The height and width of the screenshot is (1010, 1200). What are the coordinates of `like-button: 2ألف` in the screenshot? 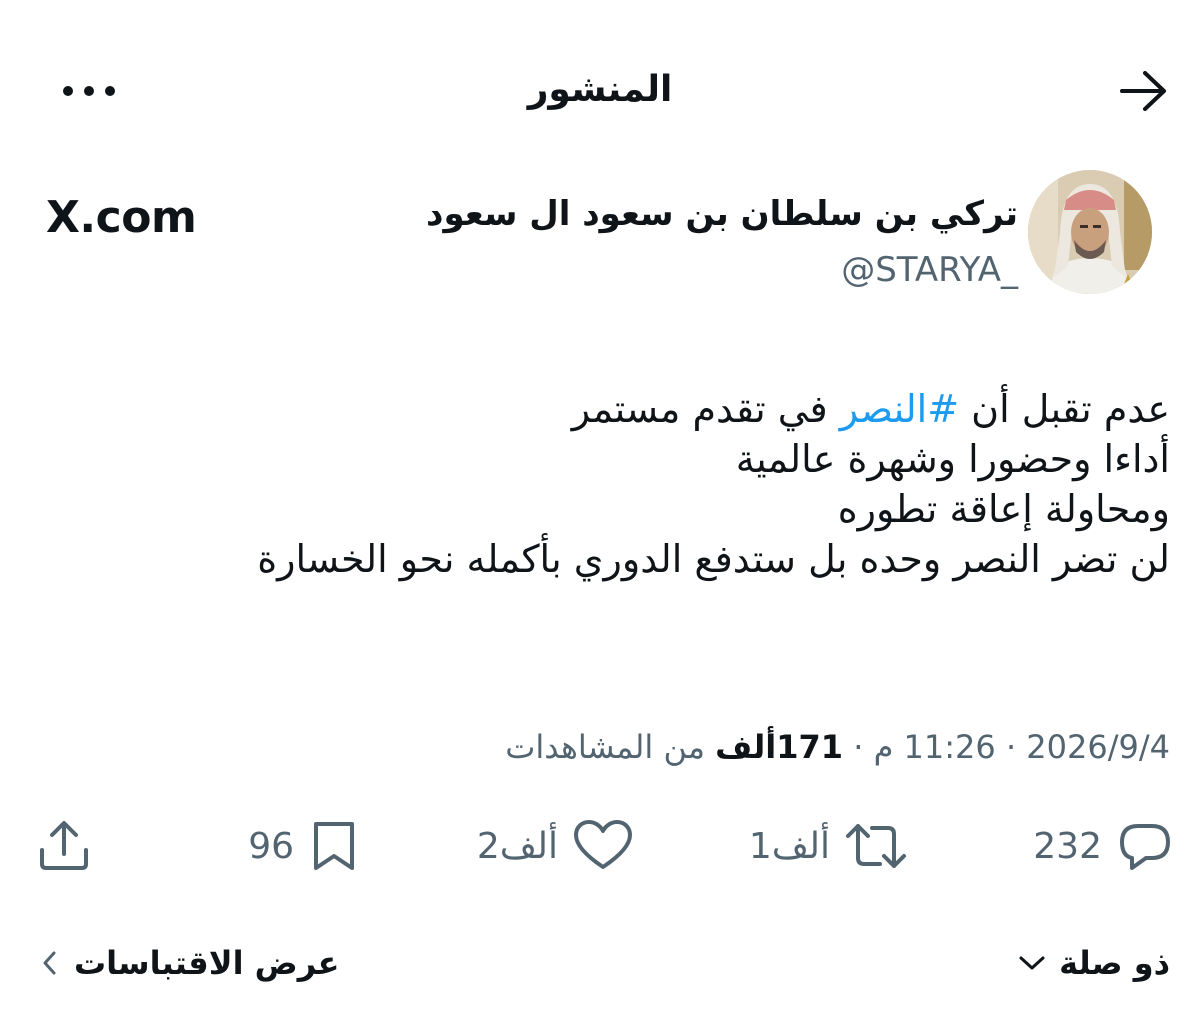 It's located at (555, 846).